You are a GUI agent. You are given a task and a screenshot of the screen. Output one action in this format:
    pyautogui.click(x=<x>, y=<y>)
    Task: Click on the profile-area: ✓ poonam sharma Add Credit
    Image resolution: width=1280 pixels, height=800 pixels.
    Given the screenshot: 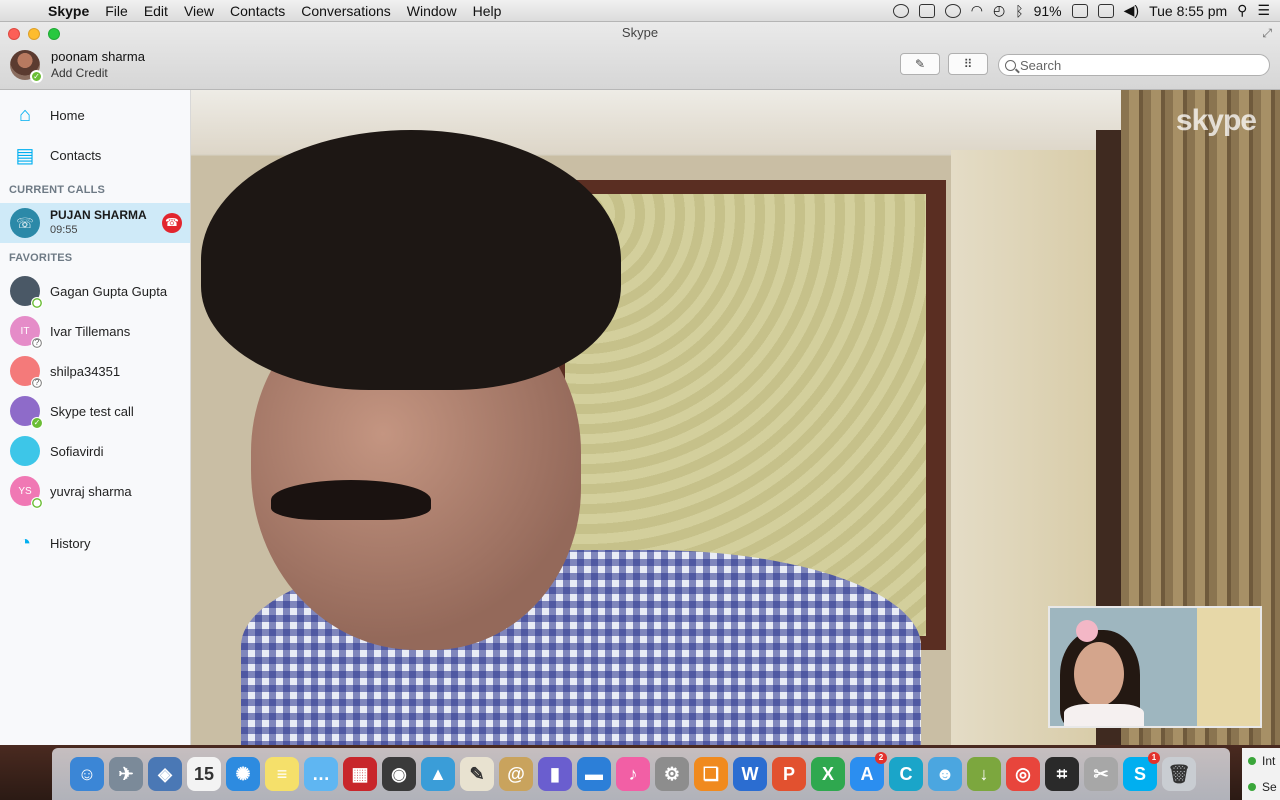 What is the action you would take?
    pyautogui.click(x=77, y=65)
    